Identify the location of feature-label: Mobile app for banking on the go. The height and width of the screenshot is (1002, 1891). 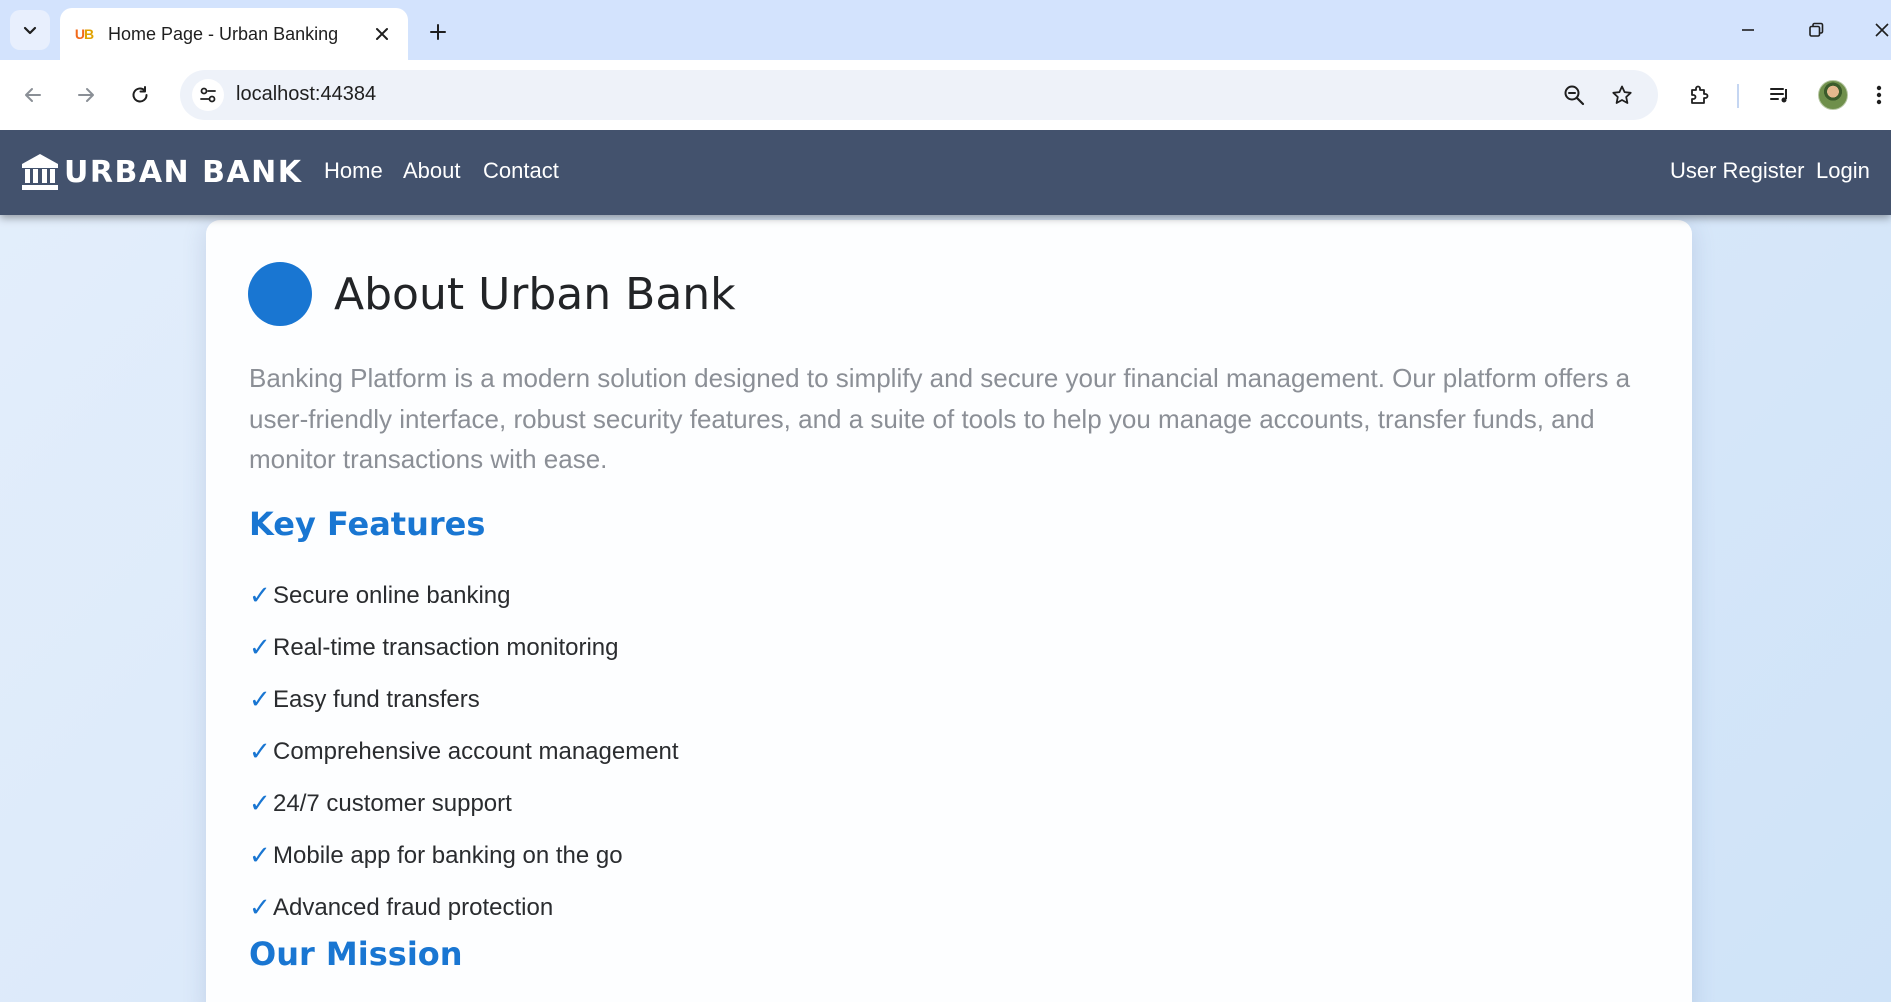
(448, 855).